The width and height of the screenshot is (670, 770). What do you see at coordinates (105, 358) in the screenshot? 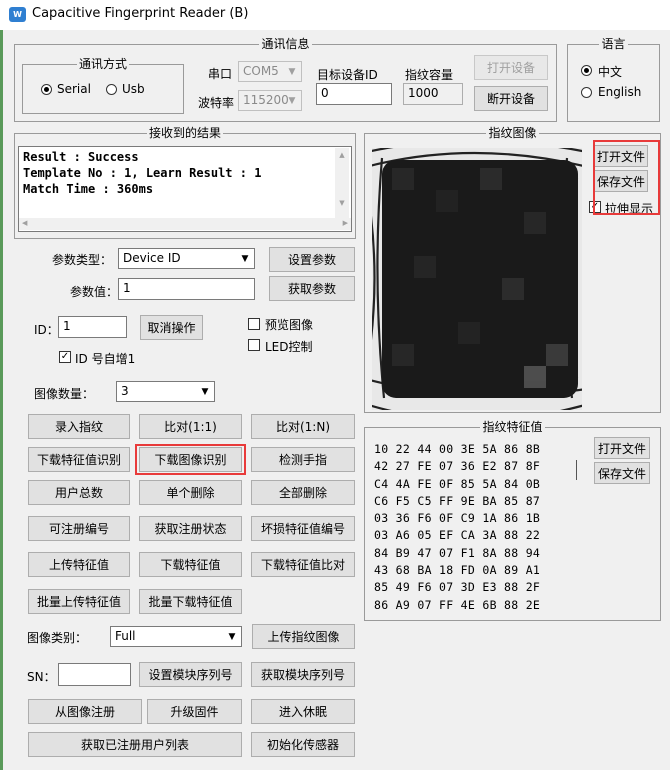
I see `id-autoinc-label: ID 号自增1` at bounding box center [105, 358].